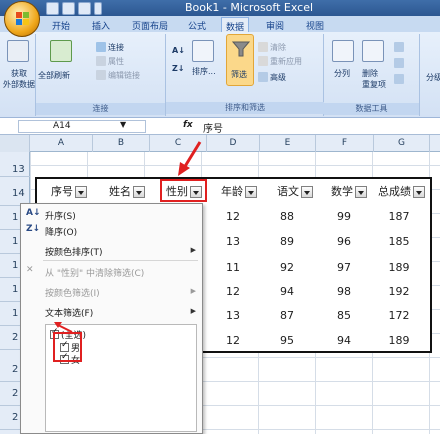 Image resolution: width=440 pixels, height=434 pixels. I want to click on fx-icon: fx, so click(188, 125).